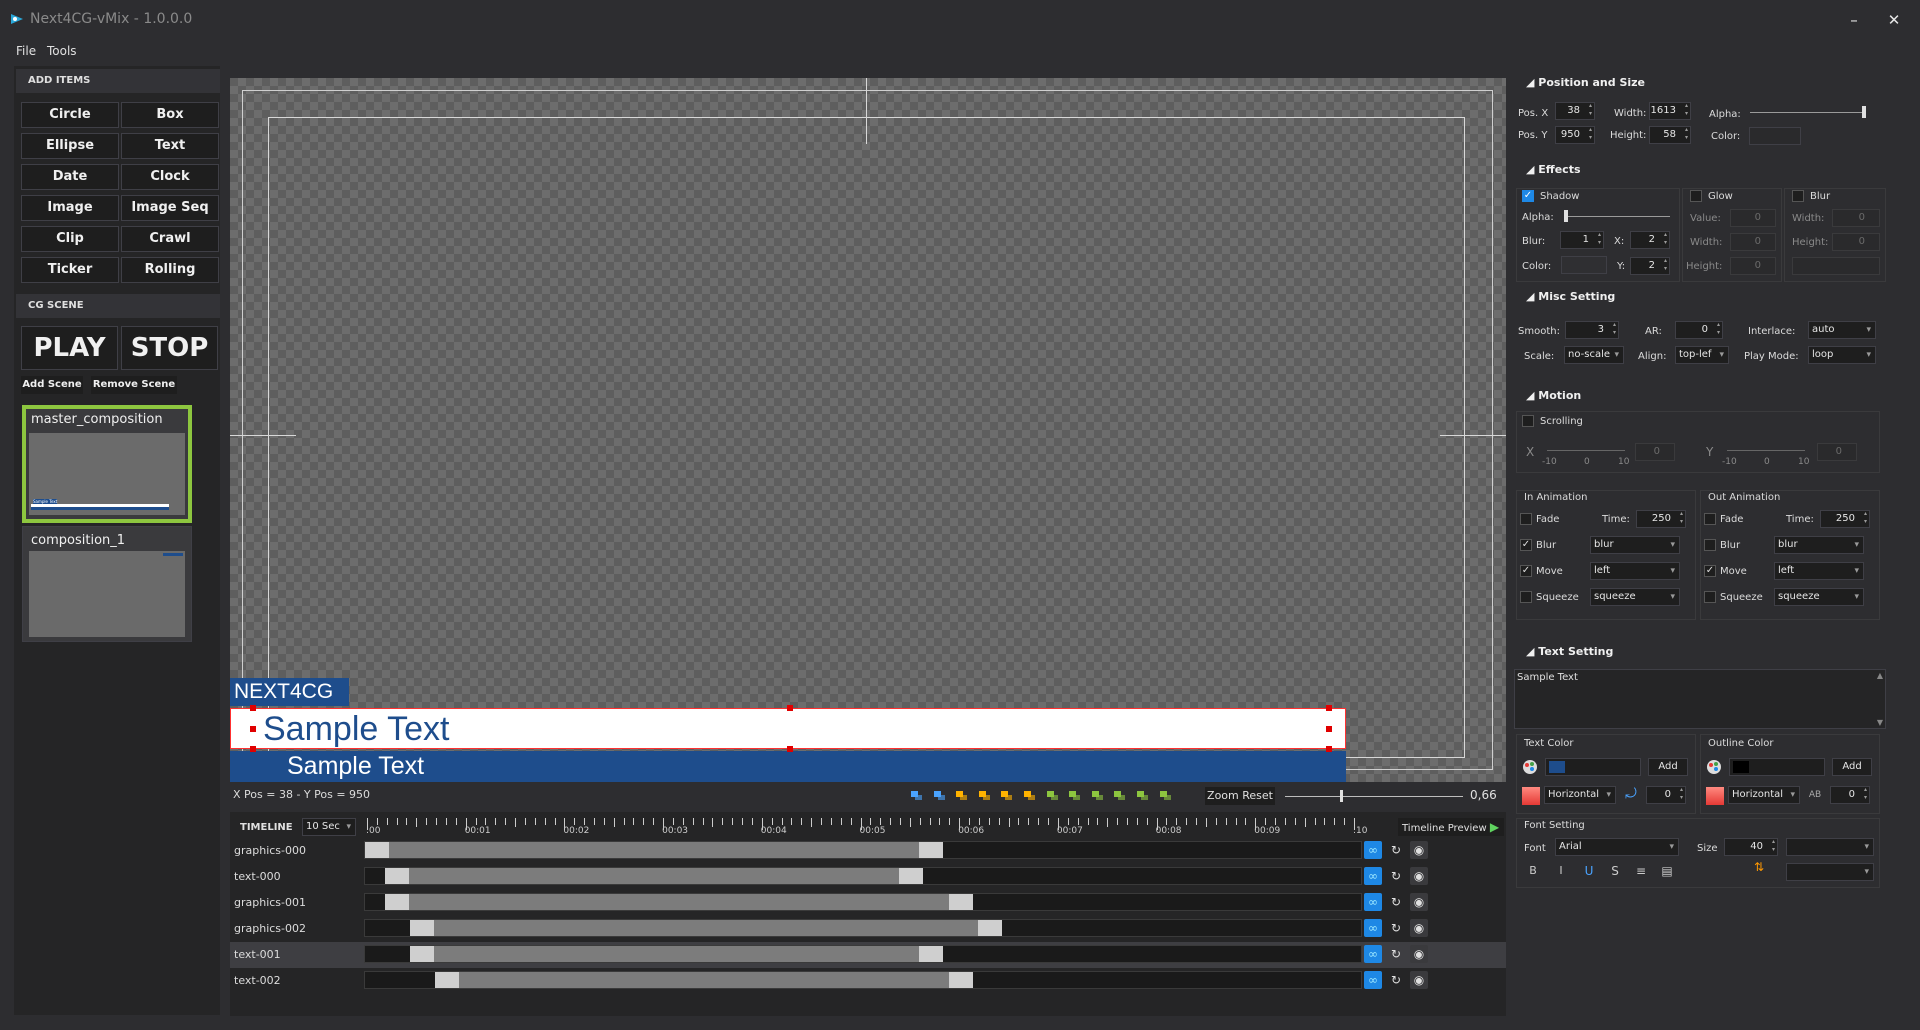 The width and height of the screenshot is (1920, 1030). Describe the element at coordinates (1670, 135) in the screenshot. I see `height-input: 58` at that location.